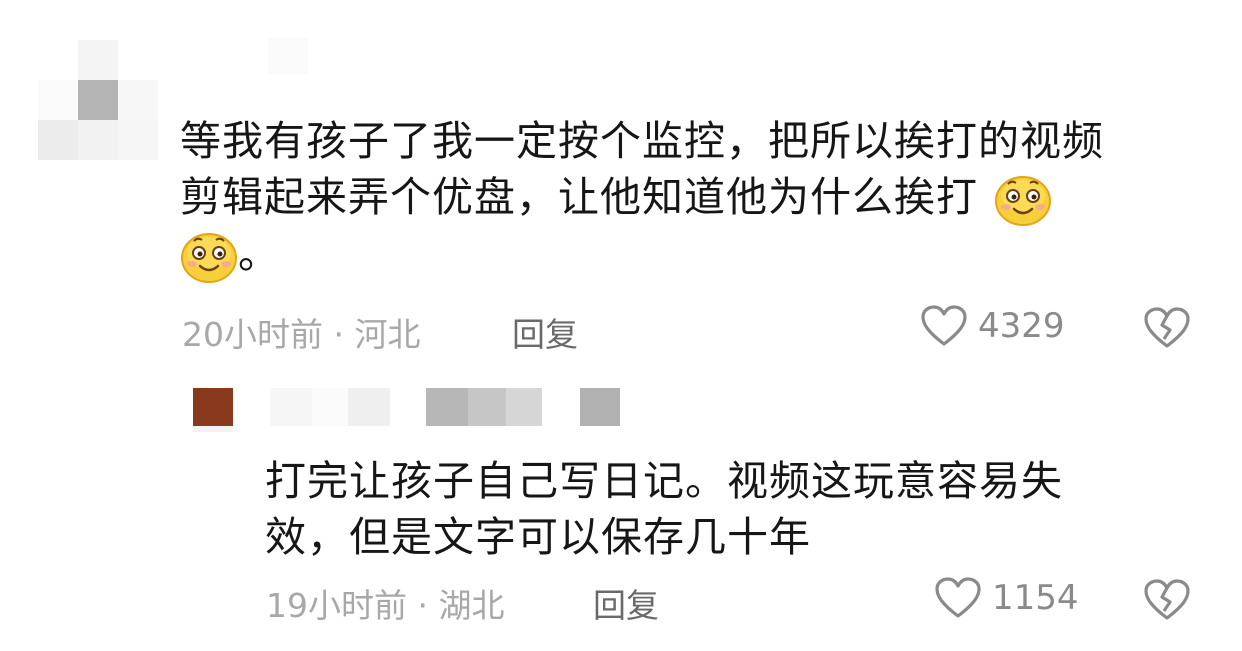 The height and width of the screenshot is (651, 1242). I want to click on like-count: 4329, so click(1021, 326).